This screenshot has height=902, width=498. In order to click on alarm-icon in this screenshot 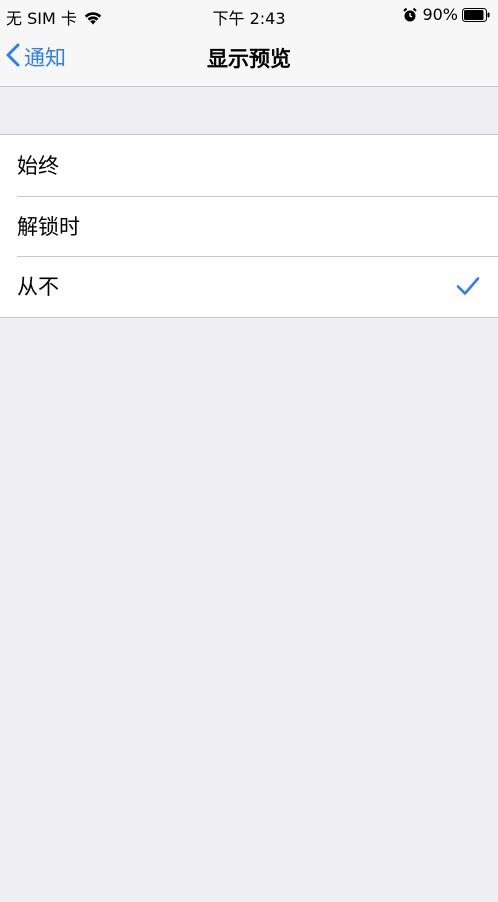, I will do `click(410, 15)`.